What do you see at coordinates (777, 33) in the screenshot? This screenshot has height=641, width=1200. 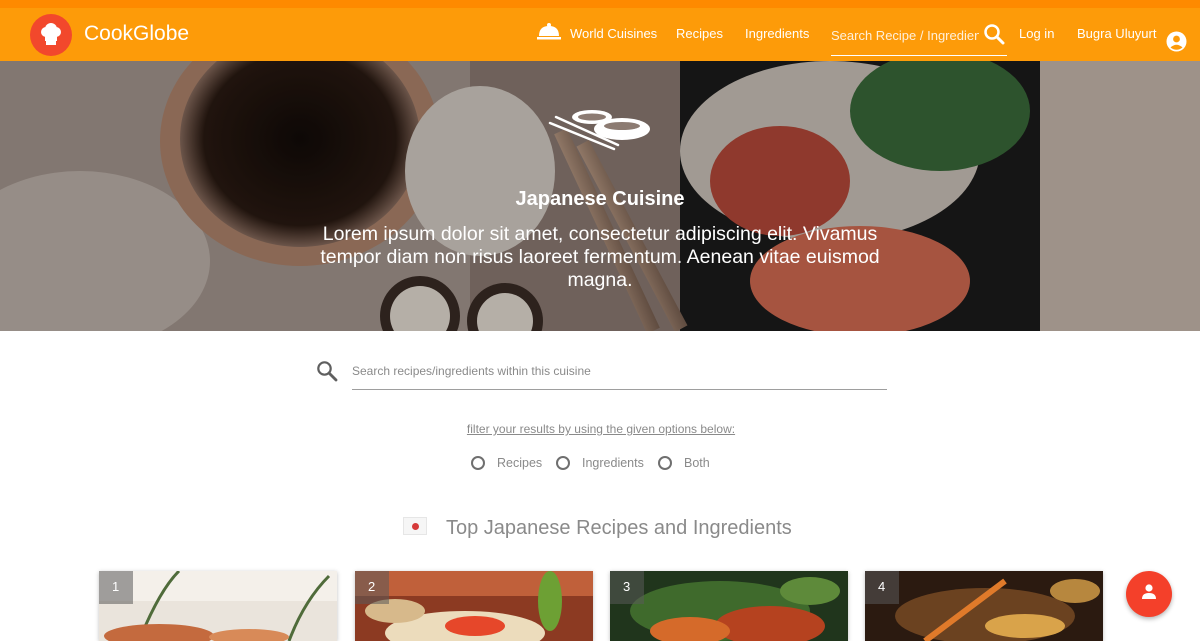 I see `nav-ingredients: Ingredients` at bounding box center [777, 33].